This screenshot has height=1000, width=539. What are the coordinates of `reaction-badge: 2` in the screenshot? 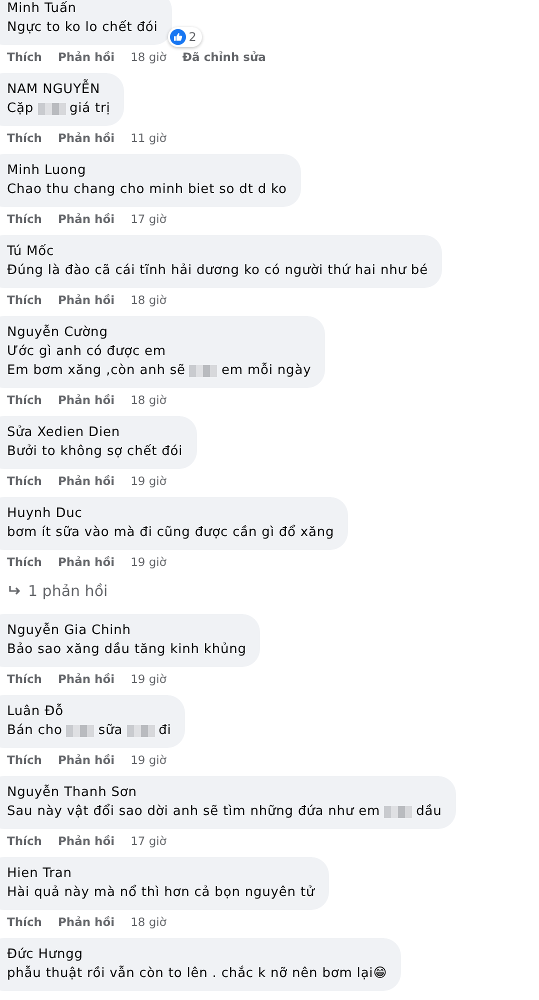 It's located at (185, 37).